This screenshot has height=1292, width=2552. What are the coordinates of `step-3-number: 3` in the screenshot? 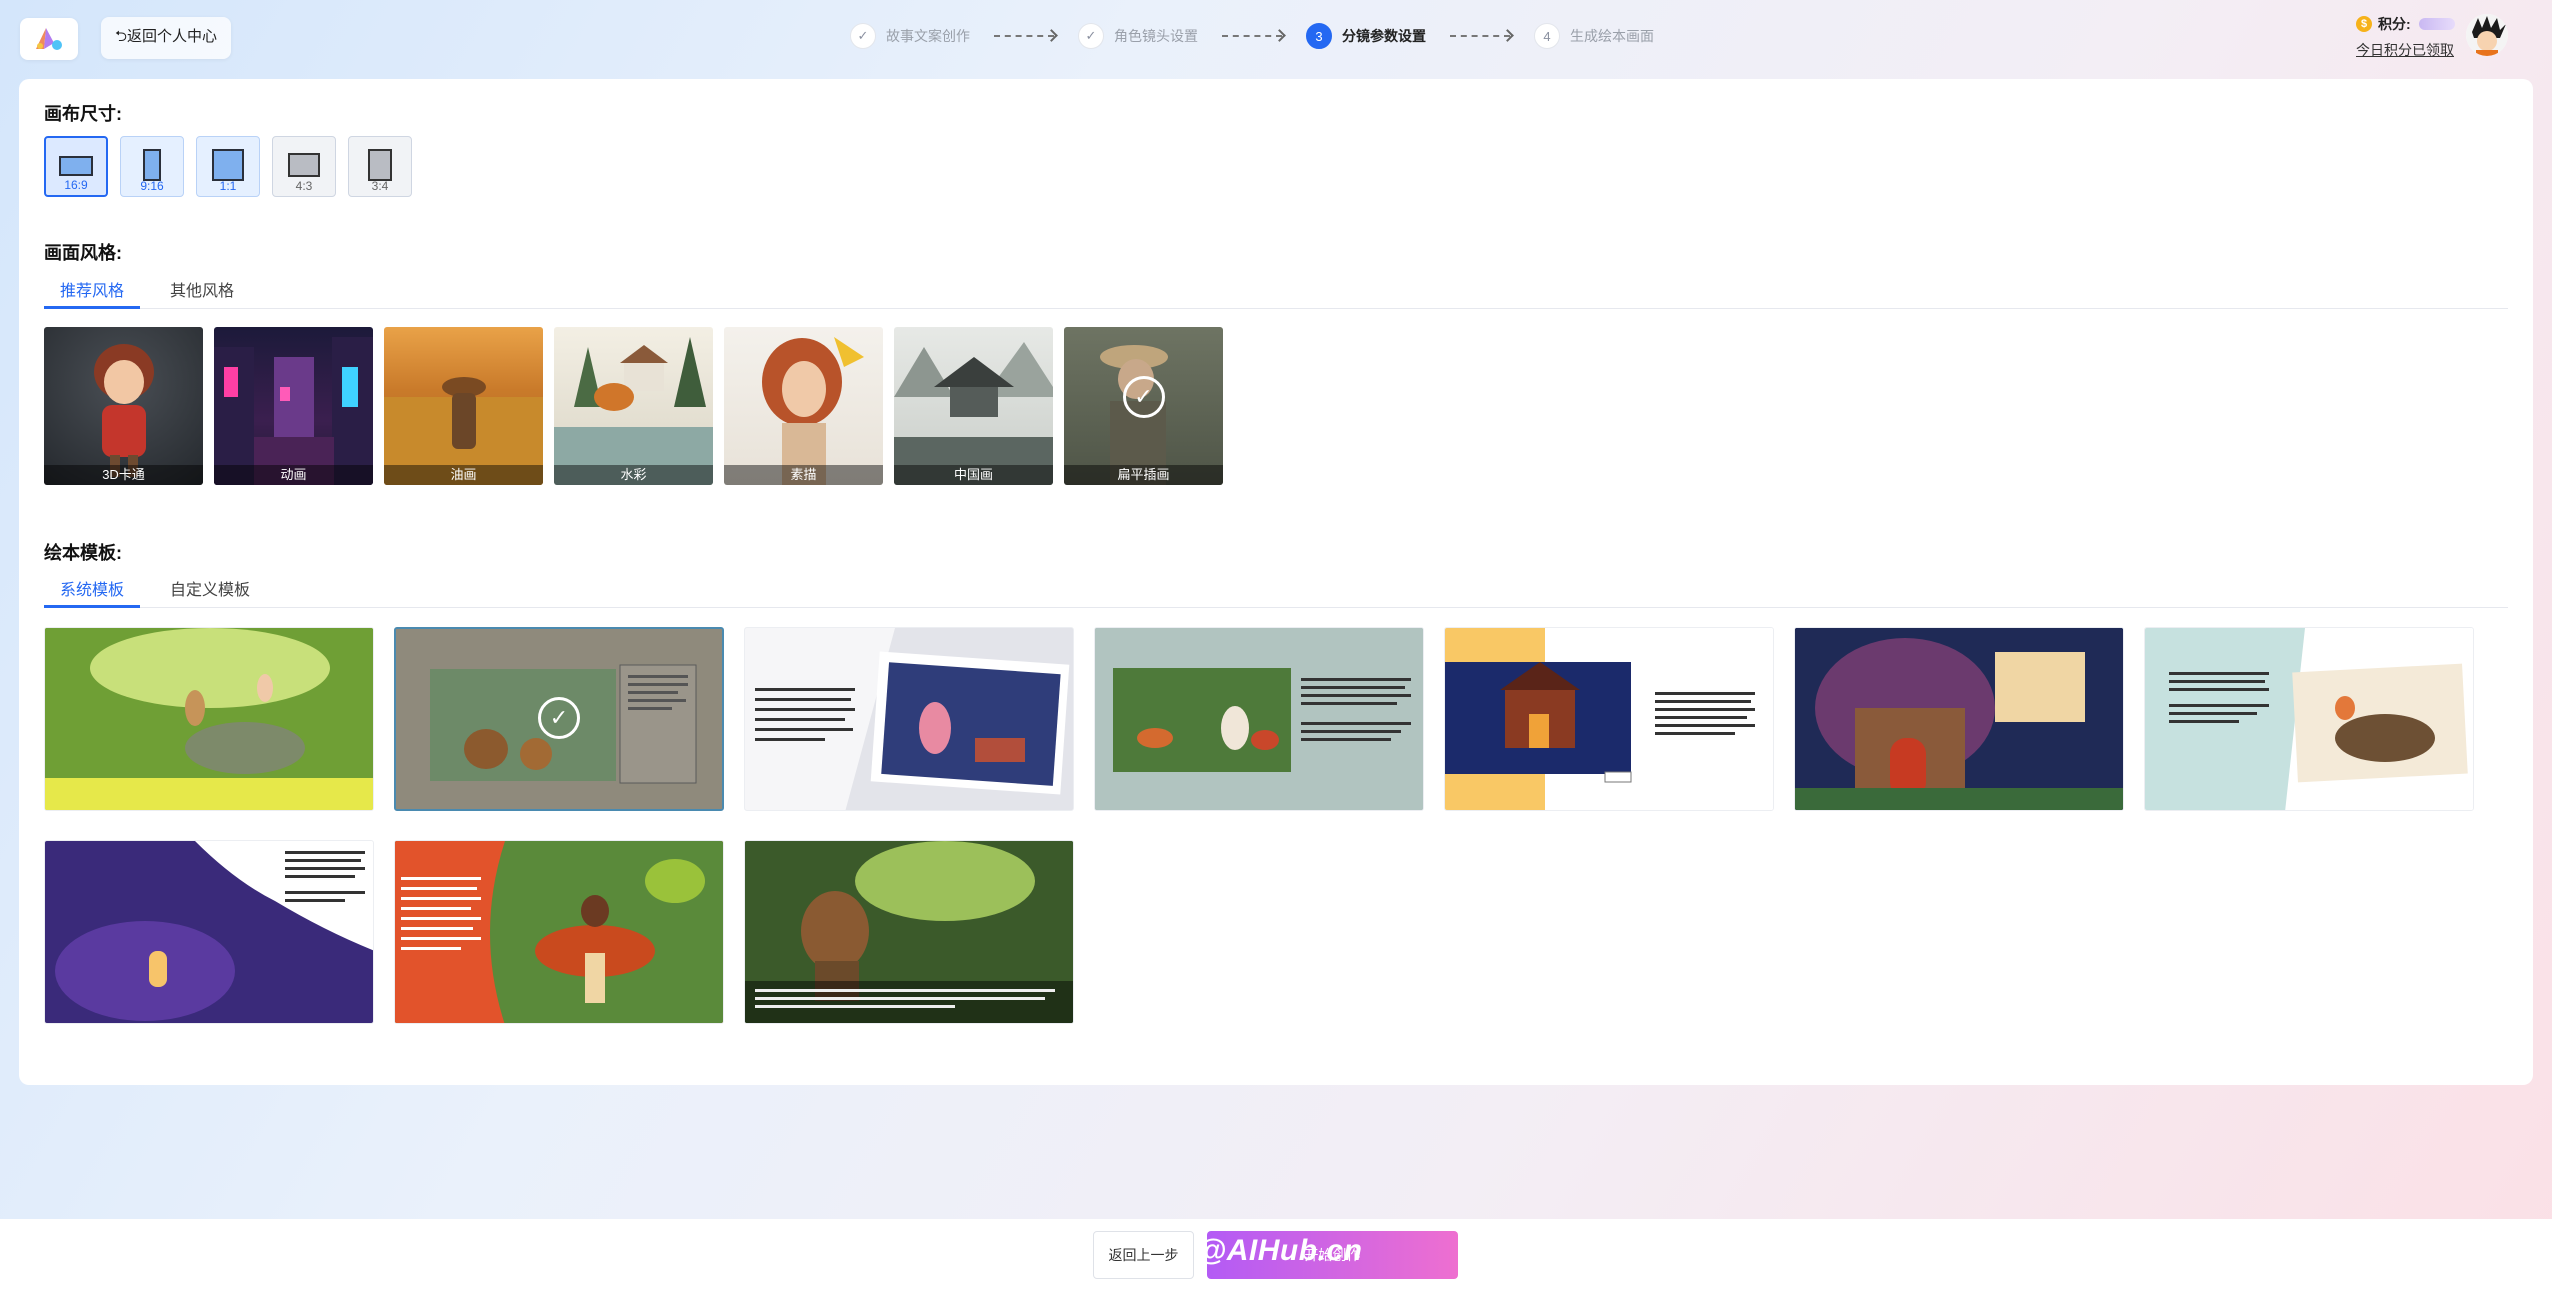 It's located at (1319, 36).